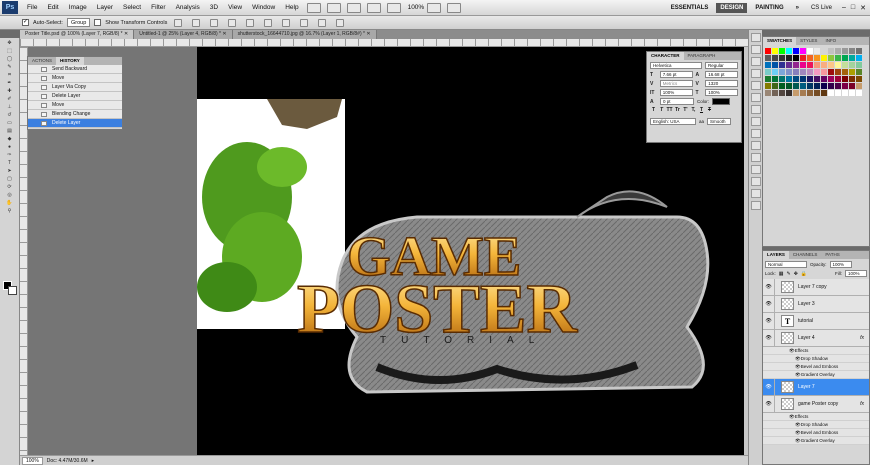 Image resolution: width=870 pixels, height=465 pixels. Describe the element at coordinates (70, 61) in the screenshot. I see `tab-history: HISTORY` at that location.